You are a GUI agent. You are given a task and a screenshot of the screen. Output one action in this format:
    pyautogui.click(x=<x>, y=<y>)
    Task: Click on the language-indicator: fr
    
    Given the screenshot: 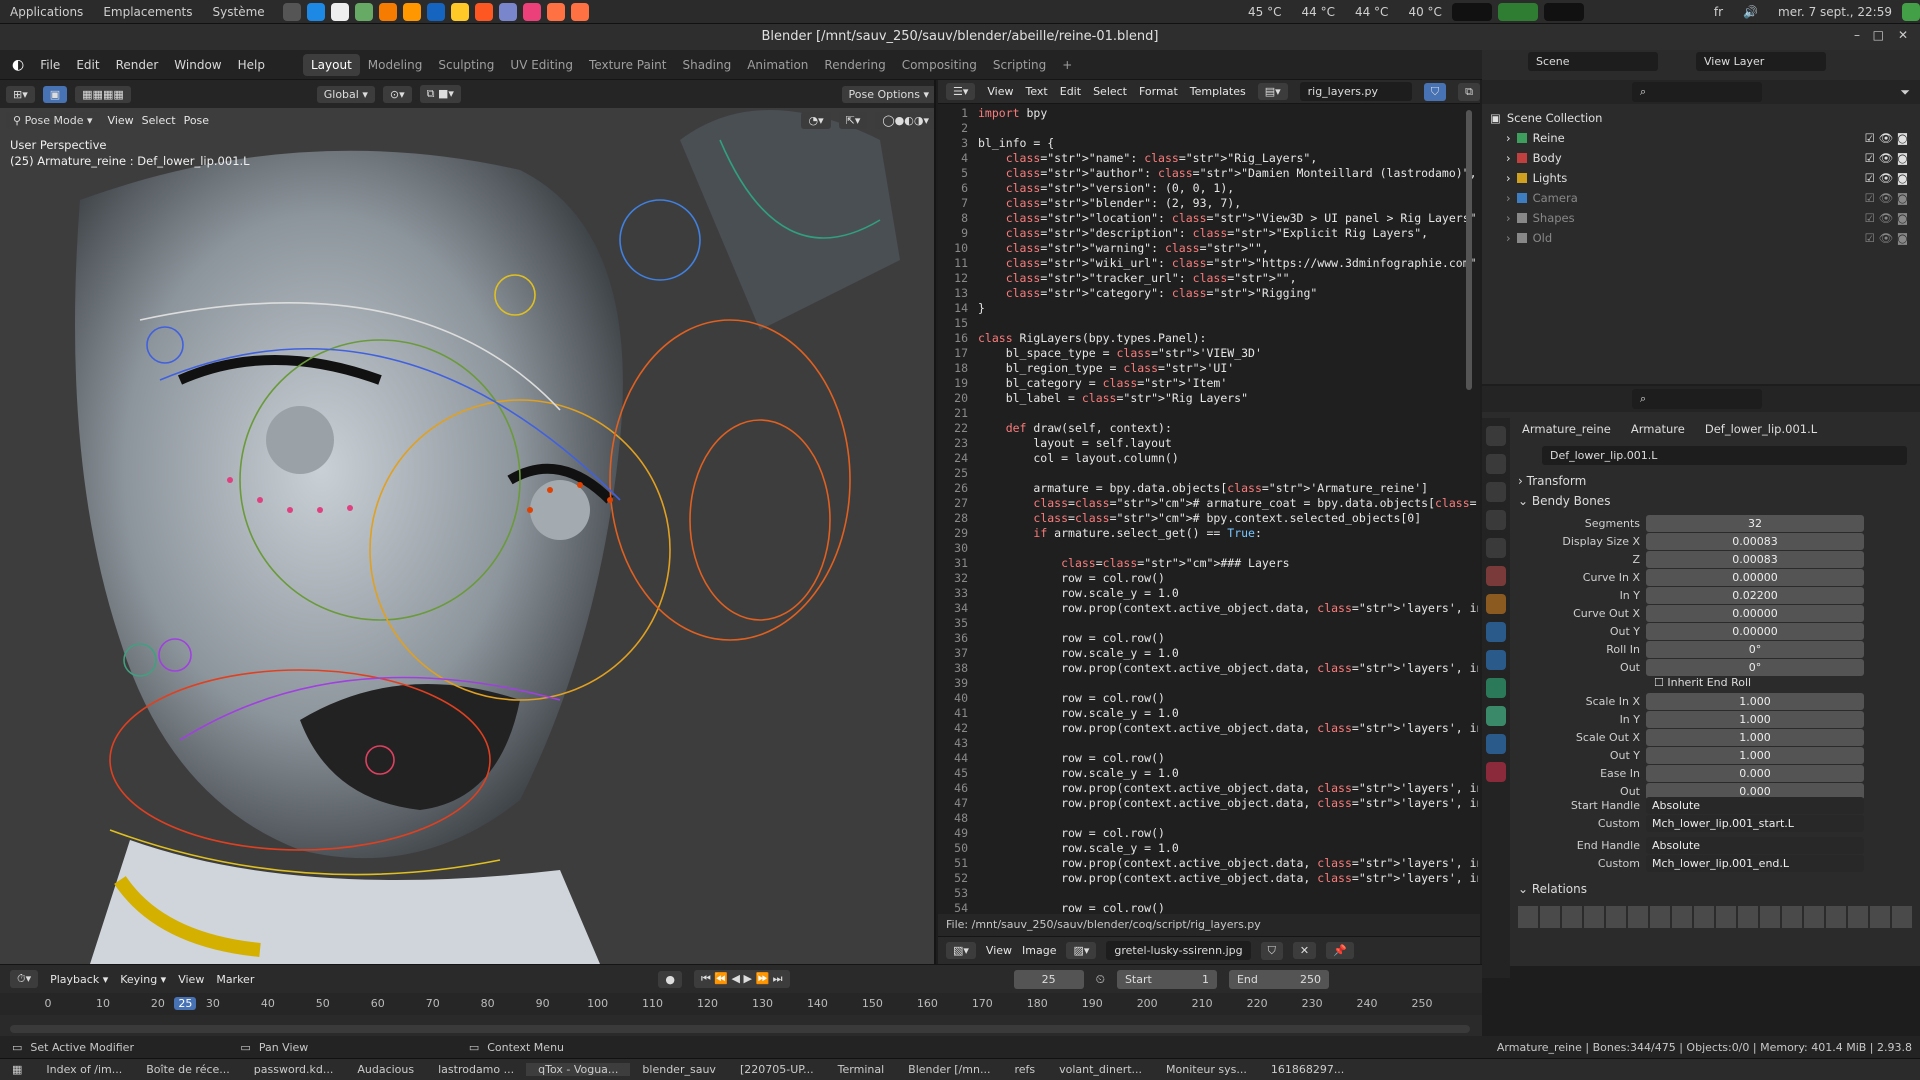 What is the action you would take?
    pyautogui.click(x=1718, y=12)
    